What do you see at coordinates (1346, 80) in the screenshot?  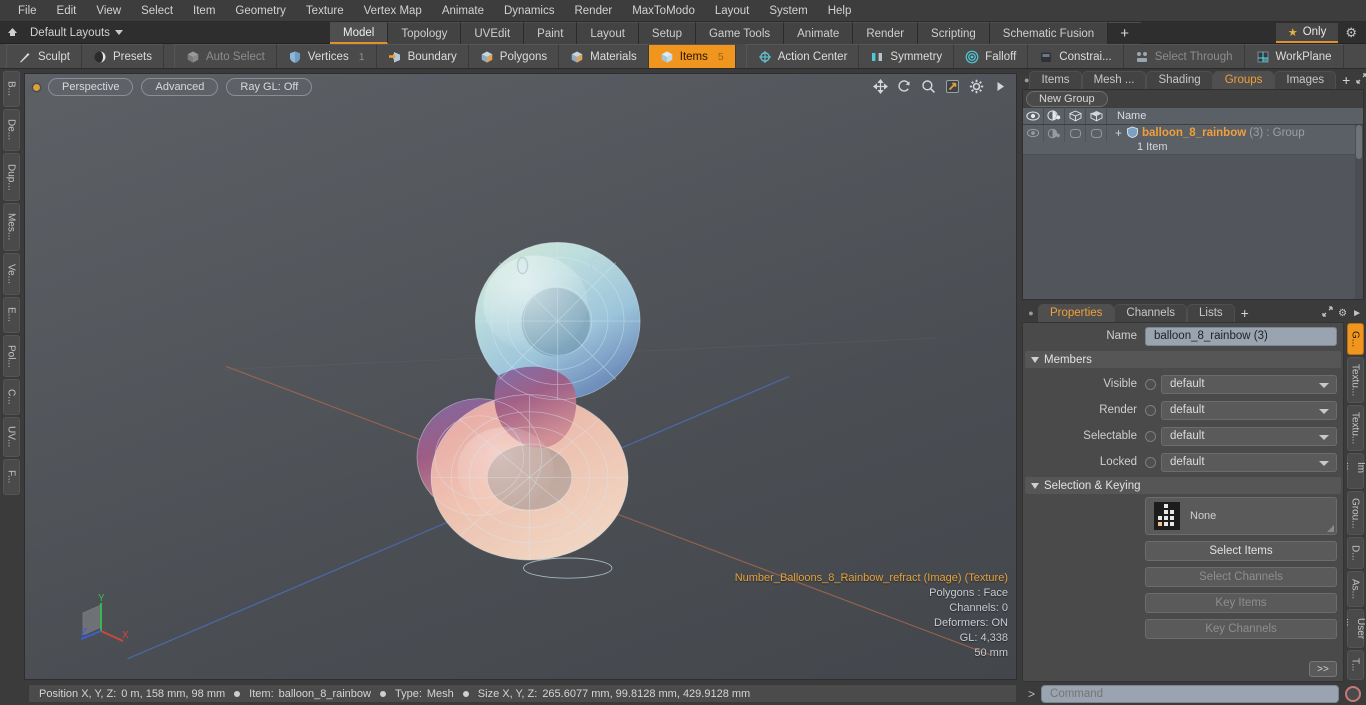 I see `add-panel-tab-button: +` at bounding box center [1346, 80].